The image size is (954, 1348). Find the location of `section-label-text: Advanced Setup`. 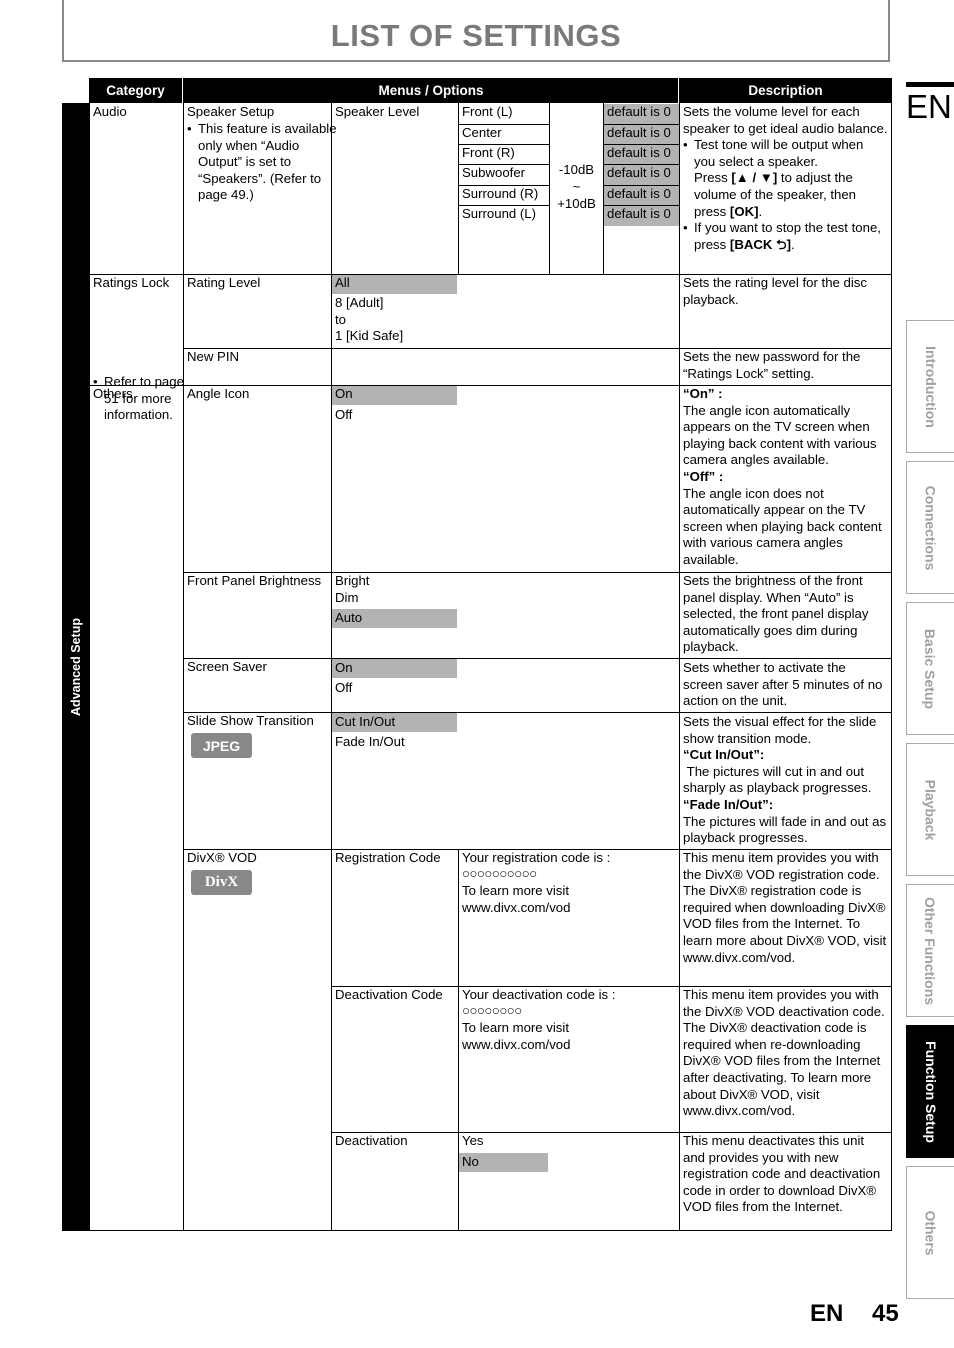

section-label-text: Advanced Setup is located at coordinates (75, 667).